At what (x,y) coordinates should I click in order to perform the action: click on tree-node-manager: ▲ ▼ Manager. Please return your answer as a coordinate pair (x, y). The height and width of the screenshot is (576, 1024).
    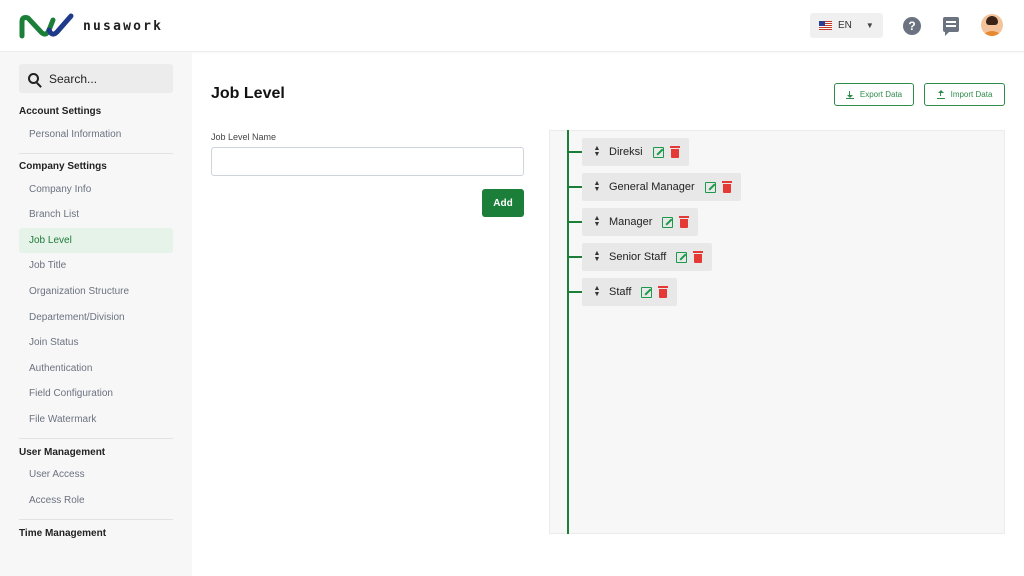
    Looking at the image, I should click on (640, 222).